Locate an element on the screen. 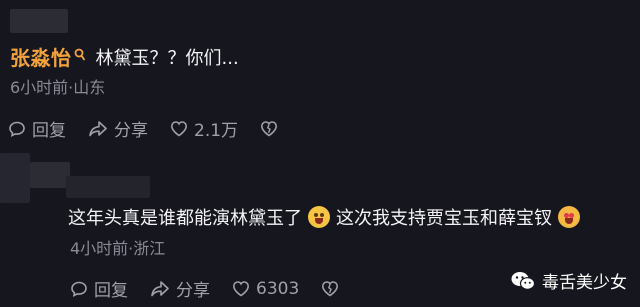 The width and height of the screenshot is (640, 307). wechat-icon is located at coordinates (523, 280).